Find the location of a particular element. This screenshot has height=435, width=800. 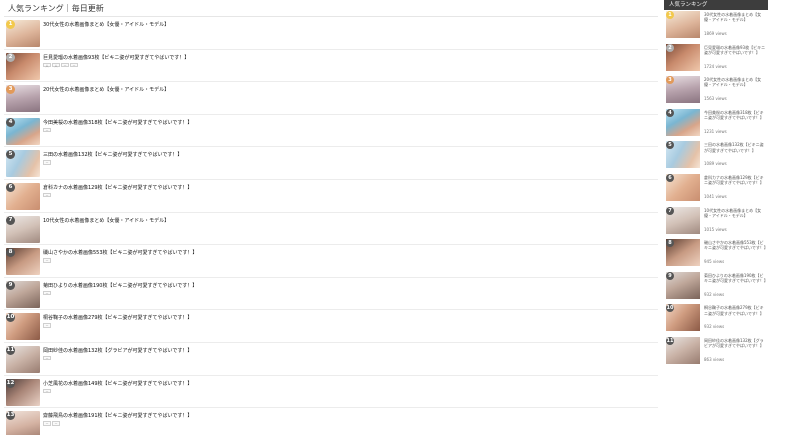

article-thumbnail: 8 is located at coordinates (23, 262).